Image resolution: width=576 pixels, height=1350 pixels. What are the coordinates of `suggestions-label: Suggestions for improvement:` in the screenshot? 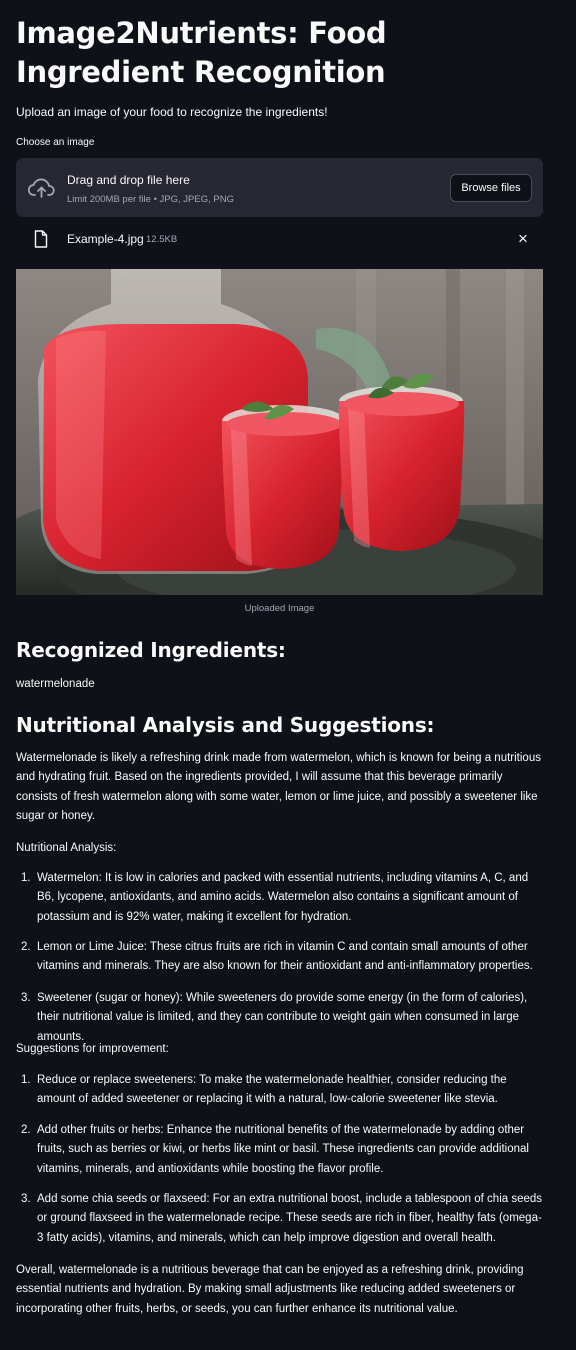 It's located at (92, 1049).